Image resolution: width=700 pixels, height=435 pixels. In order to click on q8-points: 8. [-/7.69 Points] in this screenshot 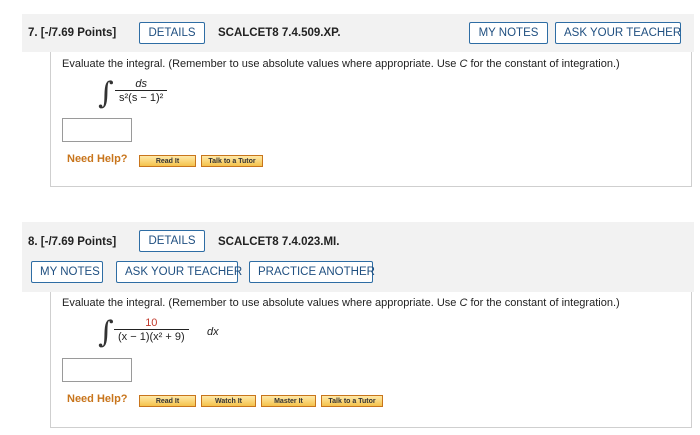, I will do `click(72, 242)`.